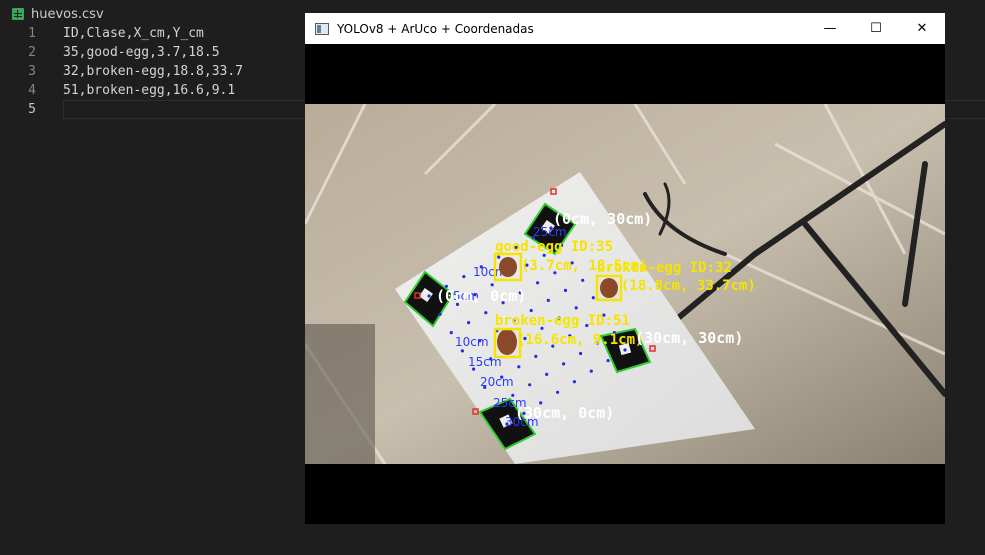 The height and width of the screenshot is (555, 985). Describe the element at coordinates (322, 28) in the screenshot. I see `app-icon` at that location.